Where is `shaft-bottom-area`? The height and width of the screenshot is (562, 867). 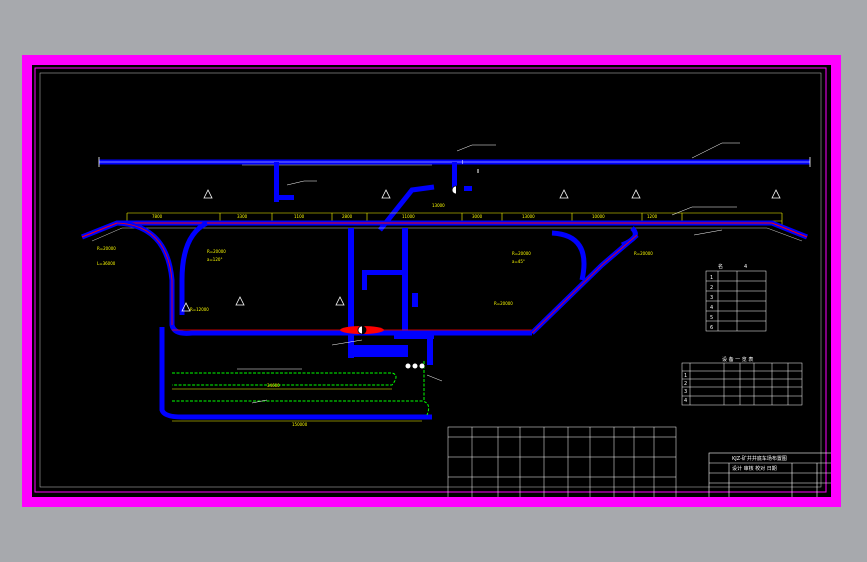 shaft-bottom-area is located at coordinates (391, 296).